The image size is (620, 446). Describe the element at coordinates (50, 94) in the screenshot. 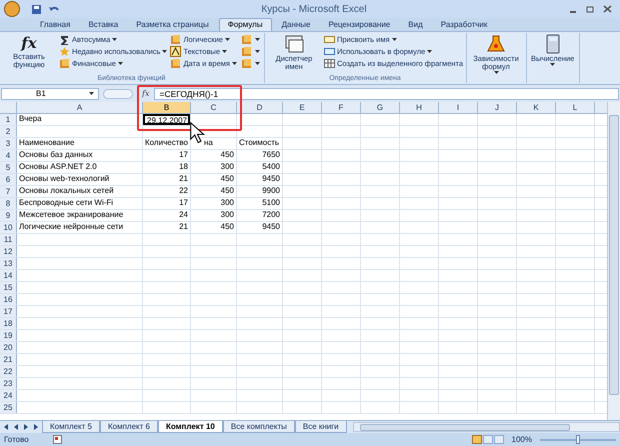

I see `name-box: B1` at that location.